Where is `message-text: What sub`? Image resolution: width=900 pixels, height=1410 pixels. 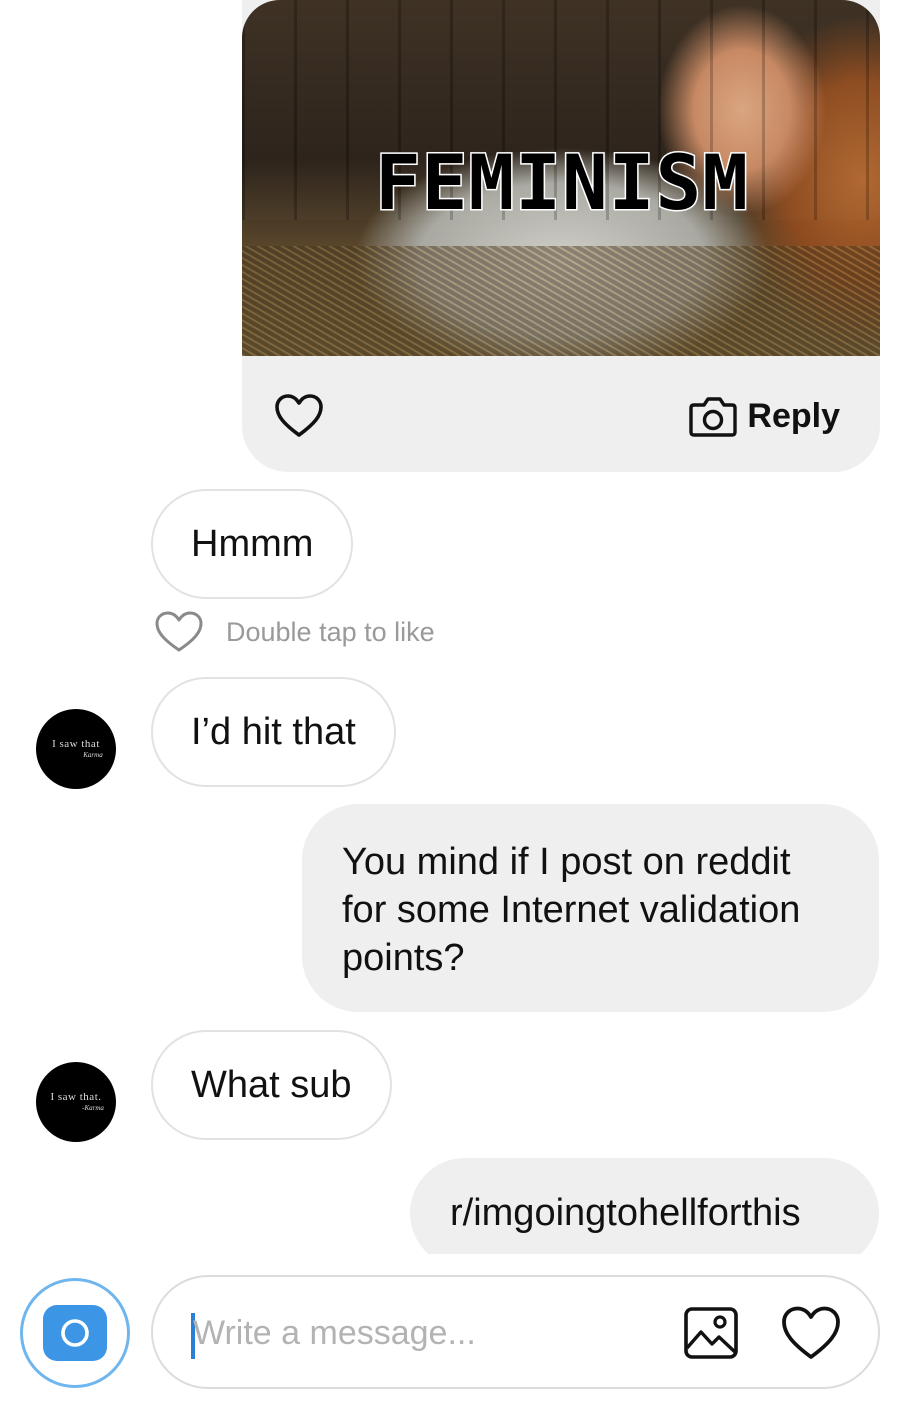 message-text: What sub is located at coordinates (271, 1084).